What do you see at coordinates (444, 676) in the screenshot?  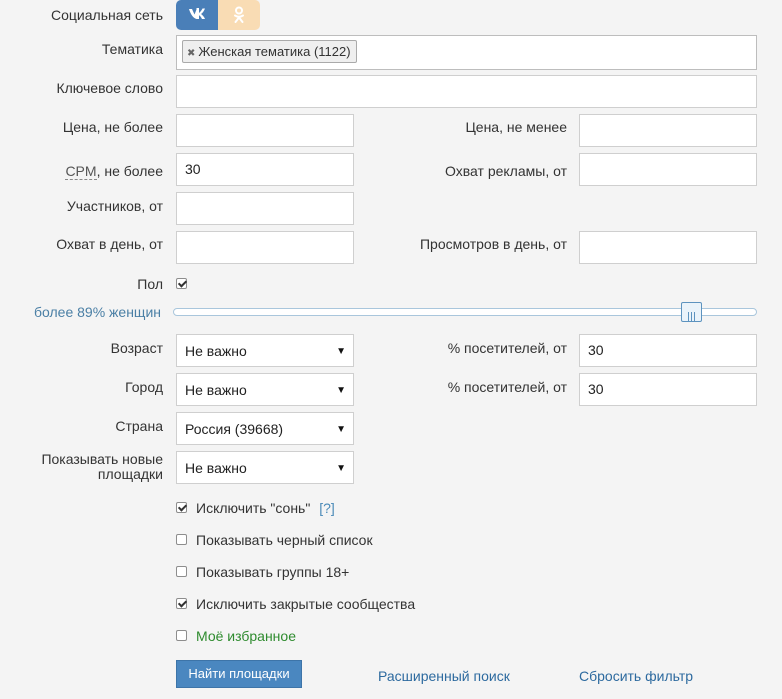 I see `advanced-search-link: Расширенный поиск` at bounding box center [444, 676].